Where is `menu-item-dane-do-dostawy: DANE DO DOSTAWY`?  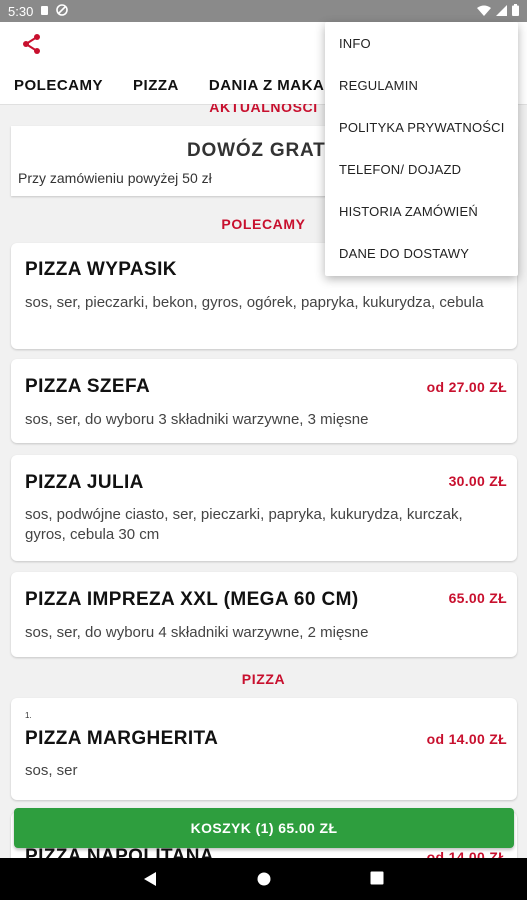 menu-item-dane-do-dostawy: DANE DO DOSTAWY is located at coordinates (404, 253).